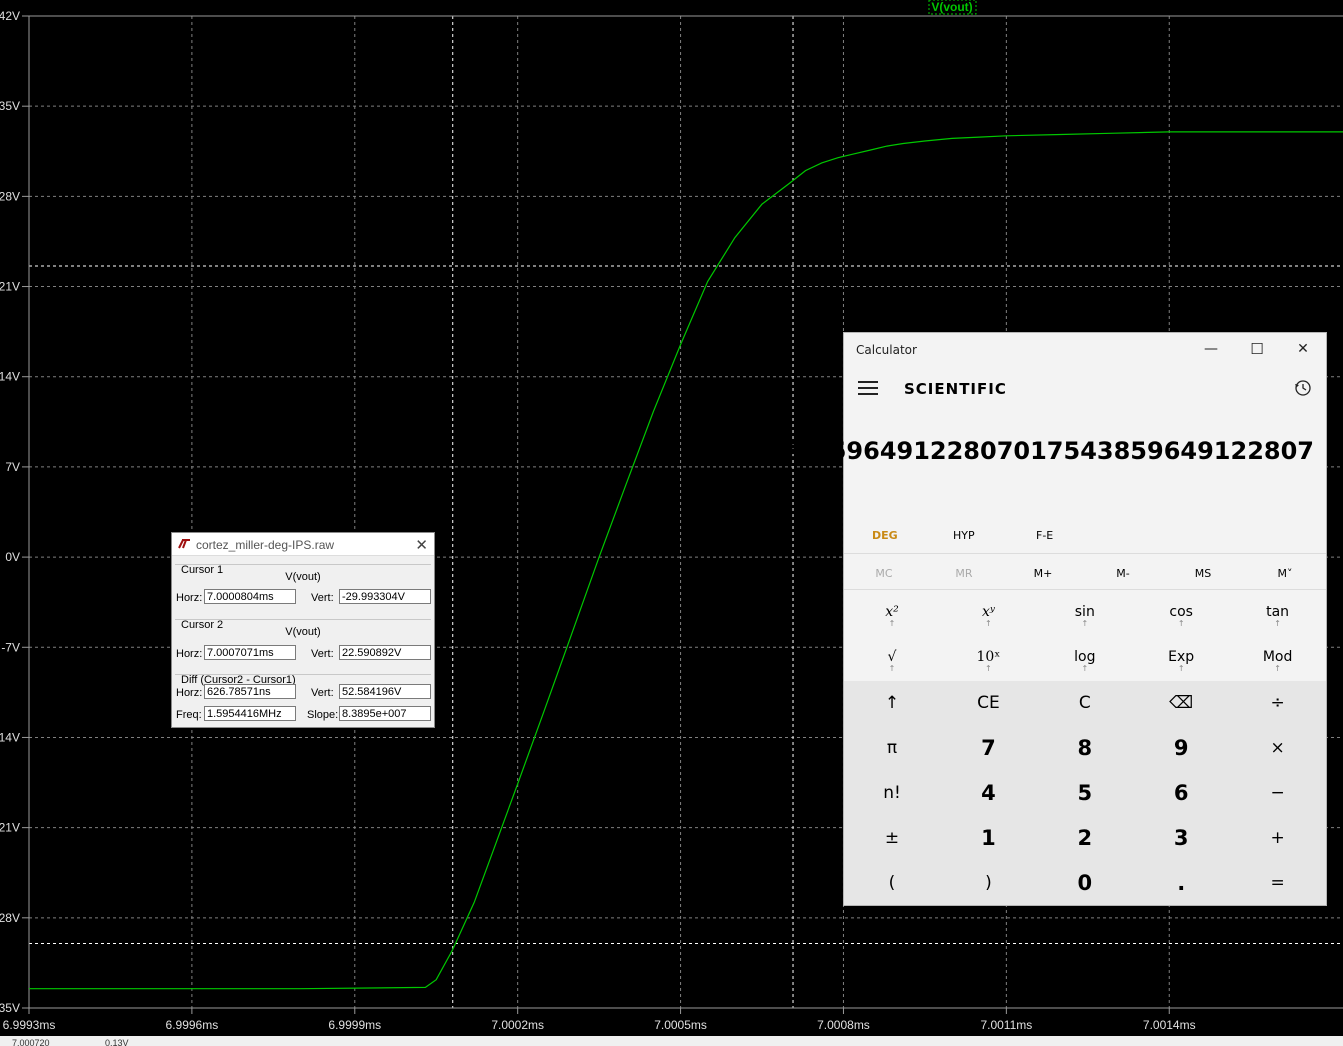 The height and width of the screenshot is (1046, 1343). Describe the element at coordinates (988, 883) in the screenshot. I see `close-paren-button: )` at that location.